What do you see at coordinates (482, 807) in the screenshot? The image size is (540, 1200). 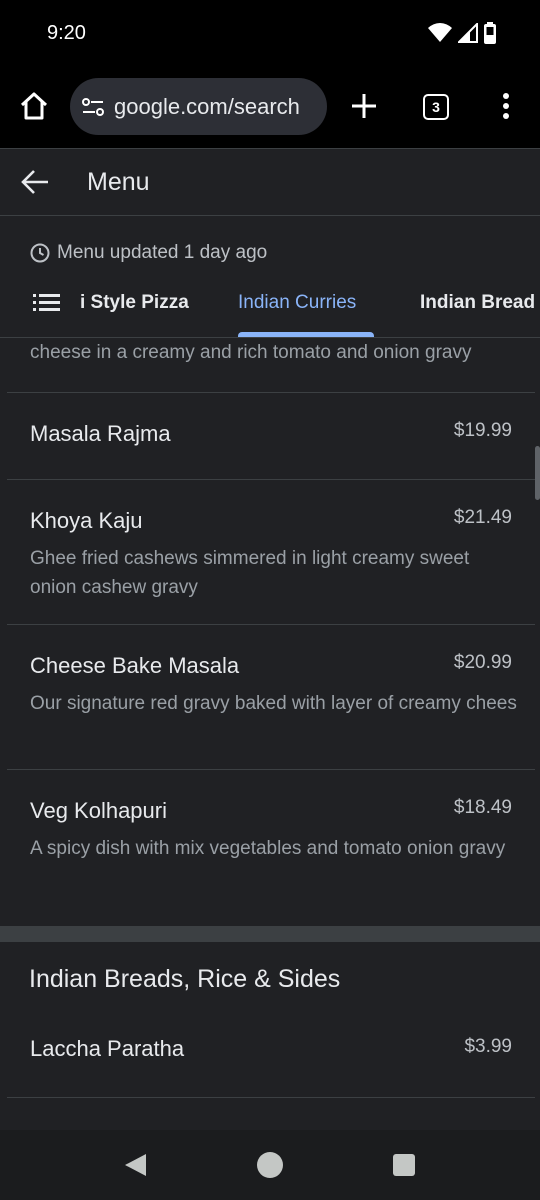 I see `item-price: $18.49` at bounding box center [482, 807].